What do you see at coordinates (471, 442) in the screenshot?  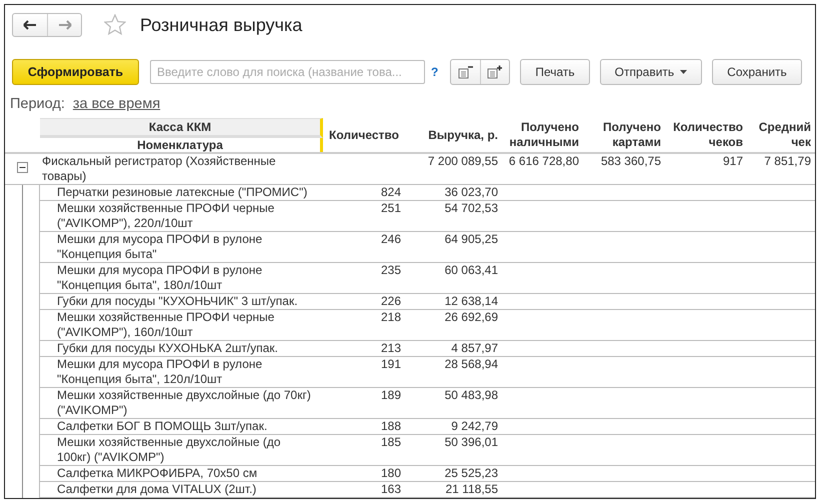 I see `table-cell: 50 396,01` at bounding box center [471, 442].